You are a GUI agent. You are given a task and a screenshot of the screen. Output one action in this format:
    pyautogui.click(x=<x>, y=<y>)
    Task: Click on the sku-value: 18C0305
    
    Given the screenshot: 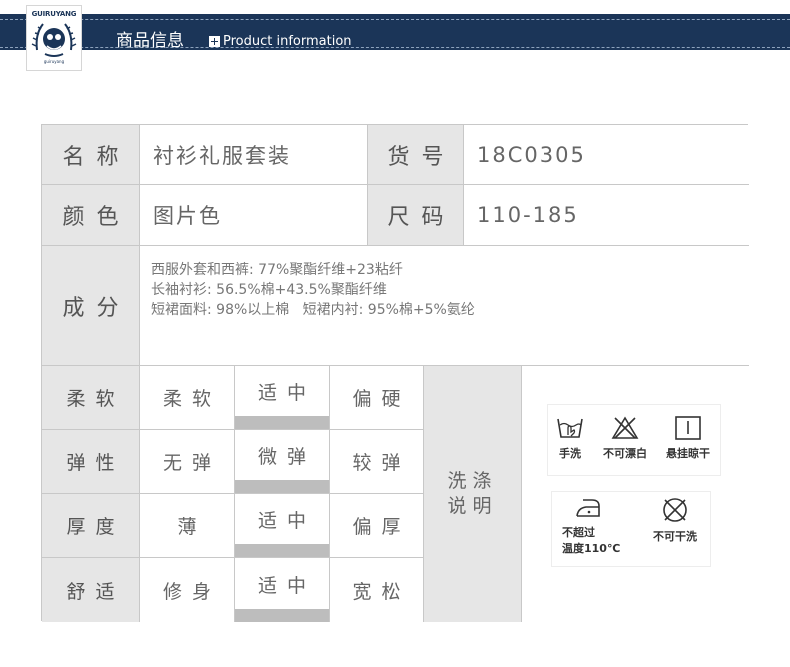 What is the action you would take?
    pyautogui.click(x=606, y=155)
    